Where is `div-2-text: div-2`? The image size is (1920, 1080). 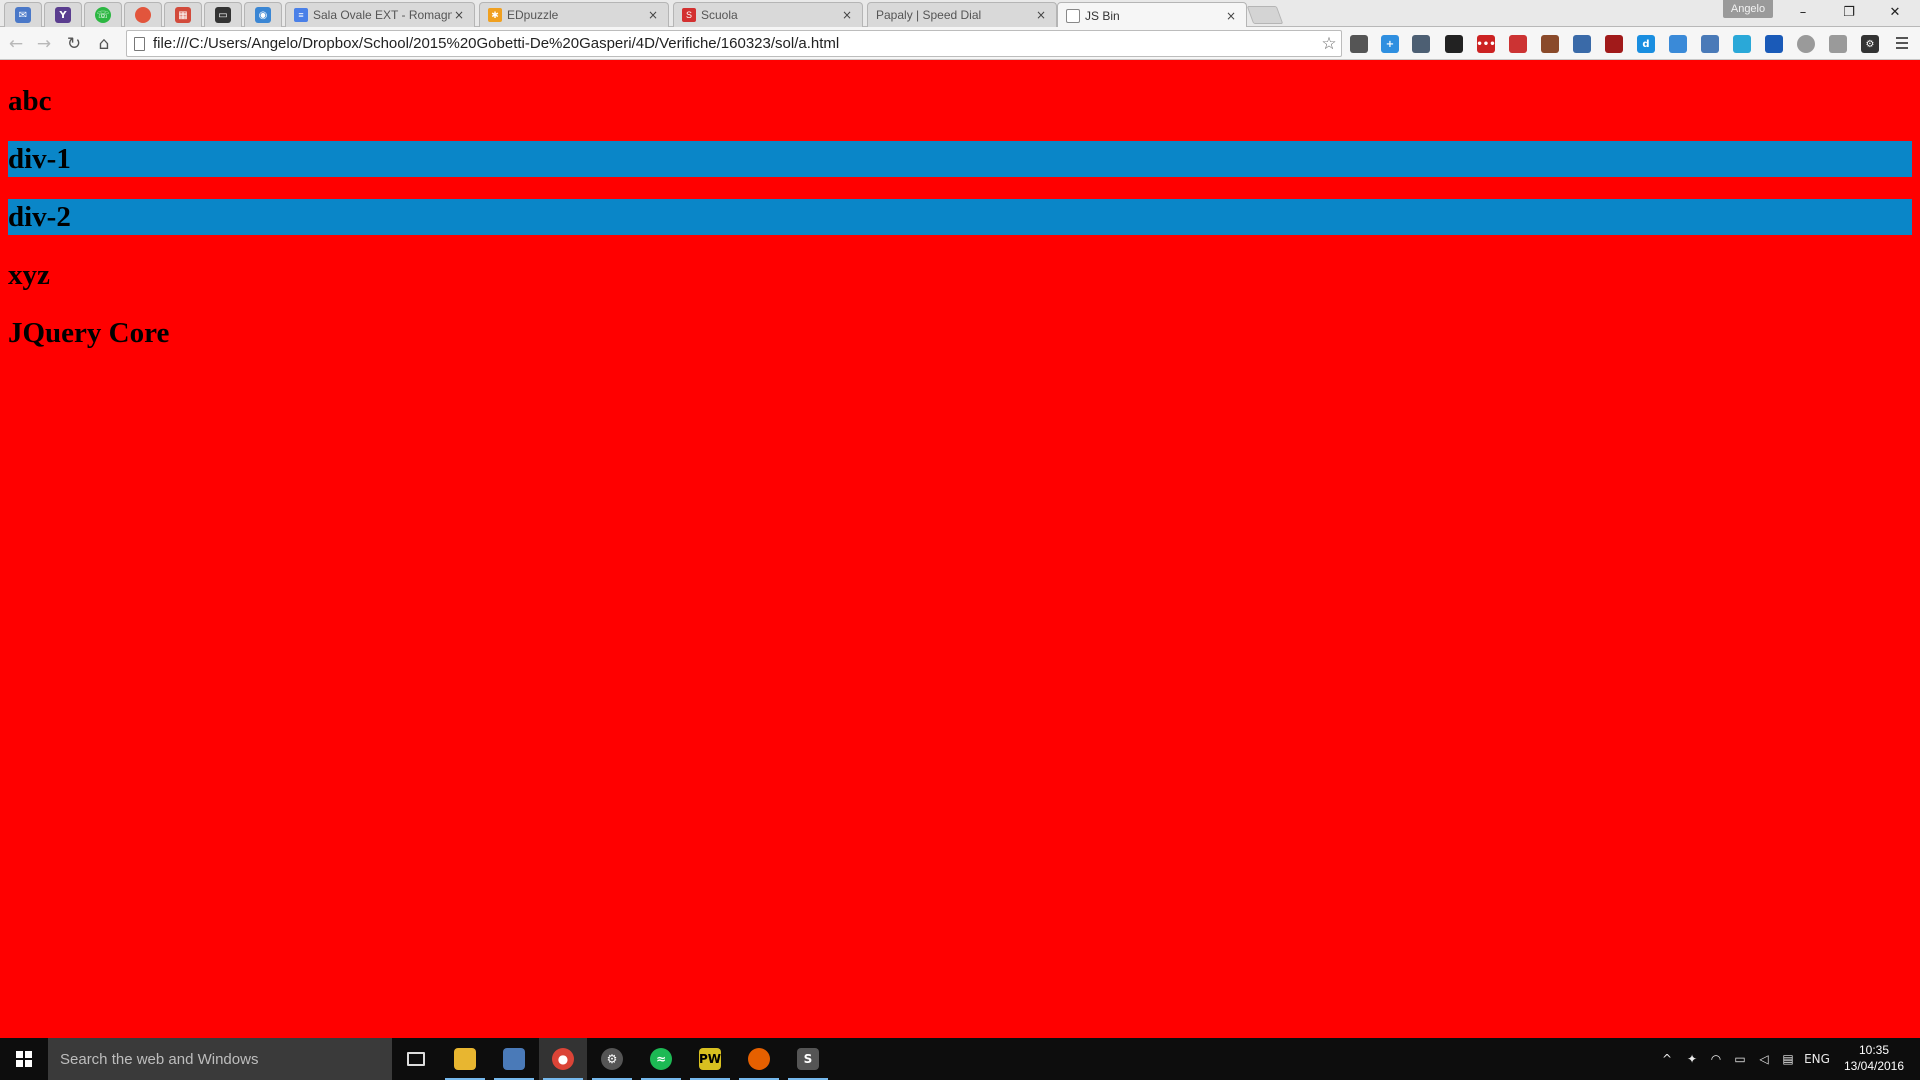 div-2-text: div-2 is located at coordinates (39, 217).